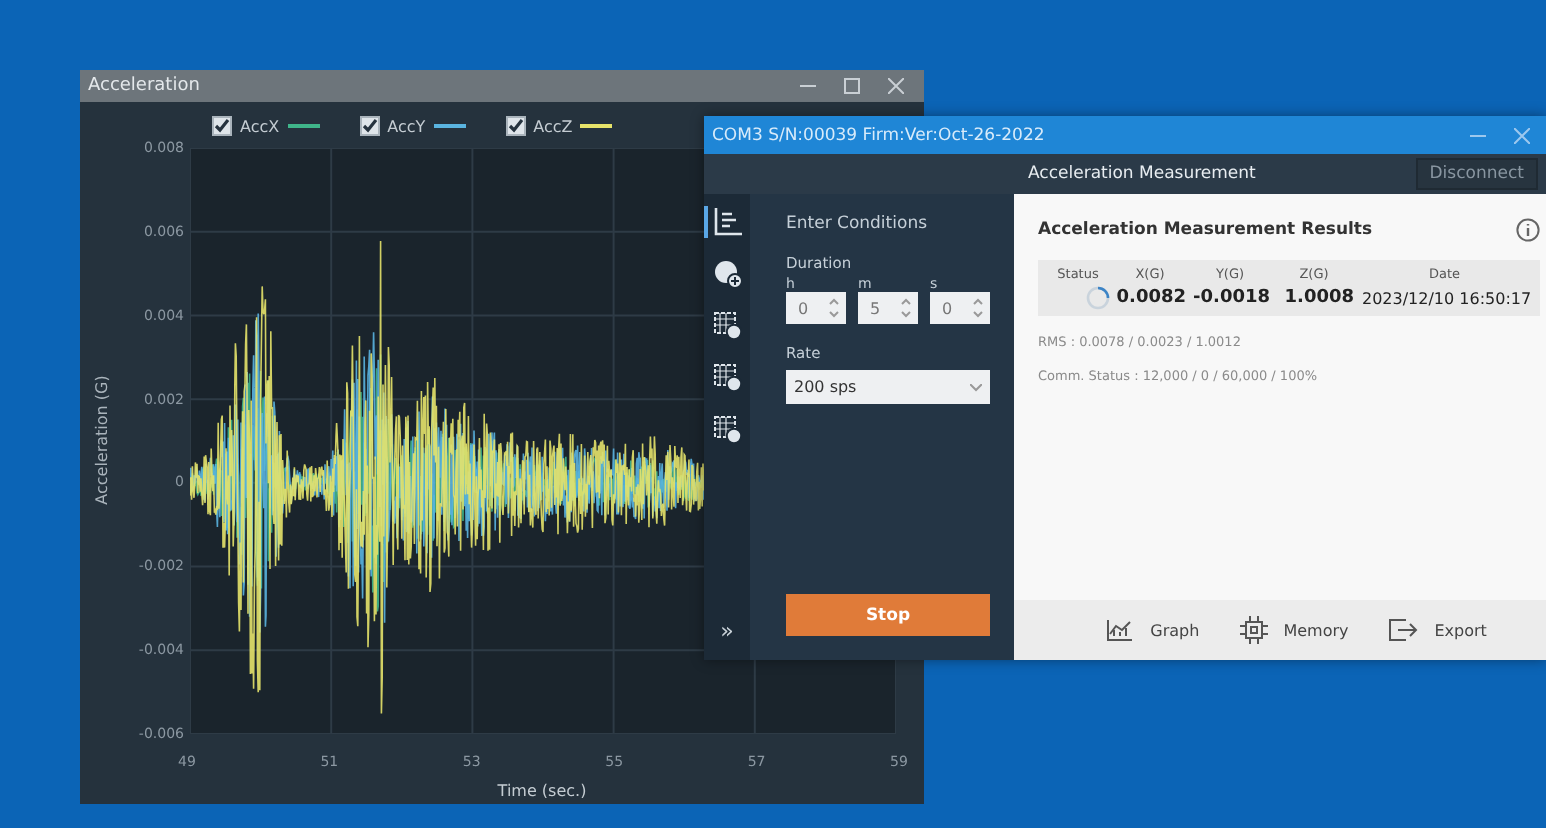 The height and width of the screenshot is (828, 1546). What do you see at coordinates (1153, 630) in the screenshot?
I see `graph-button: Graph` at bounding box center [1153, 630].